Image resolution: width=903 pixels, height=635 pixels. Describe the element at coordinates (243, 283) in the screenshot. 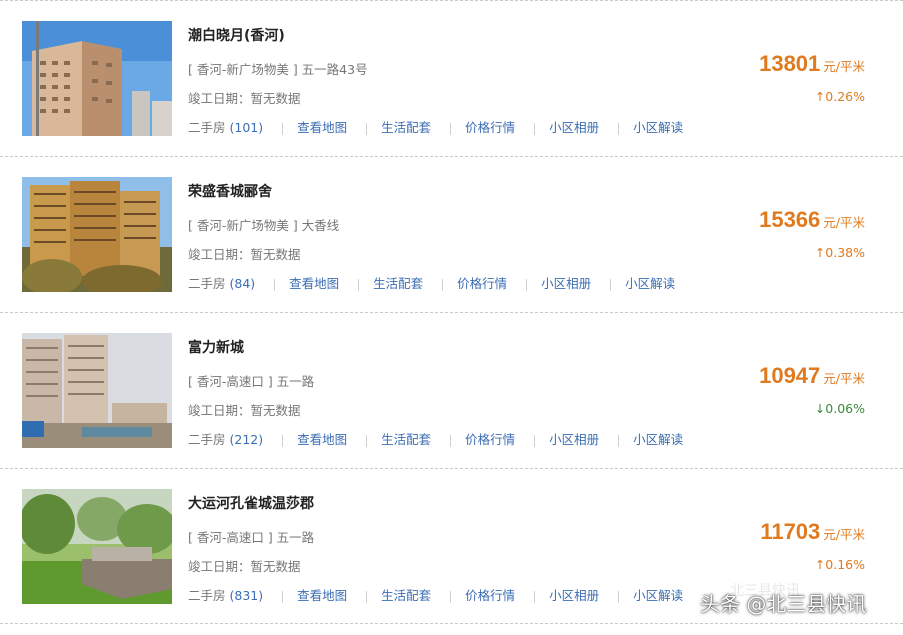

I see `secondhand-count-link: (84)` at that location.